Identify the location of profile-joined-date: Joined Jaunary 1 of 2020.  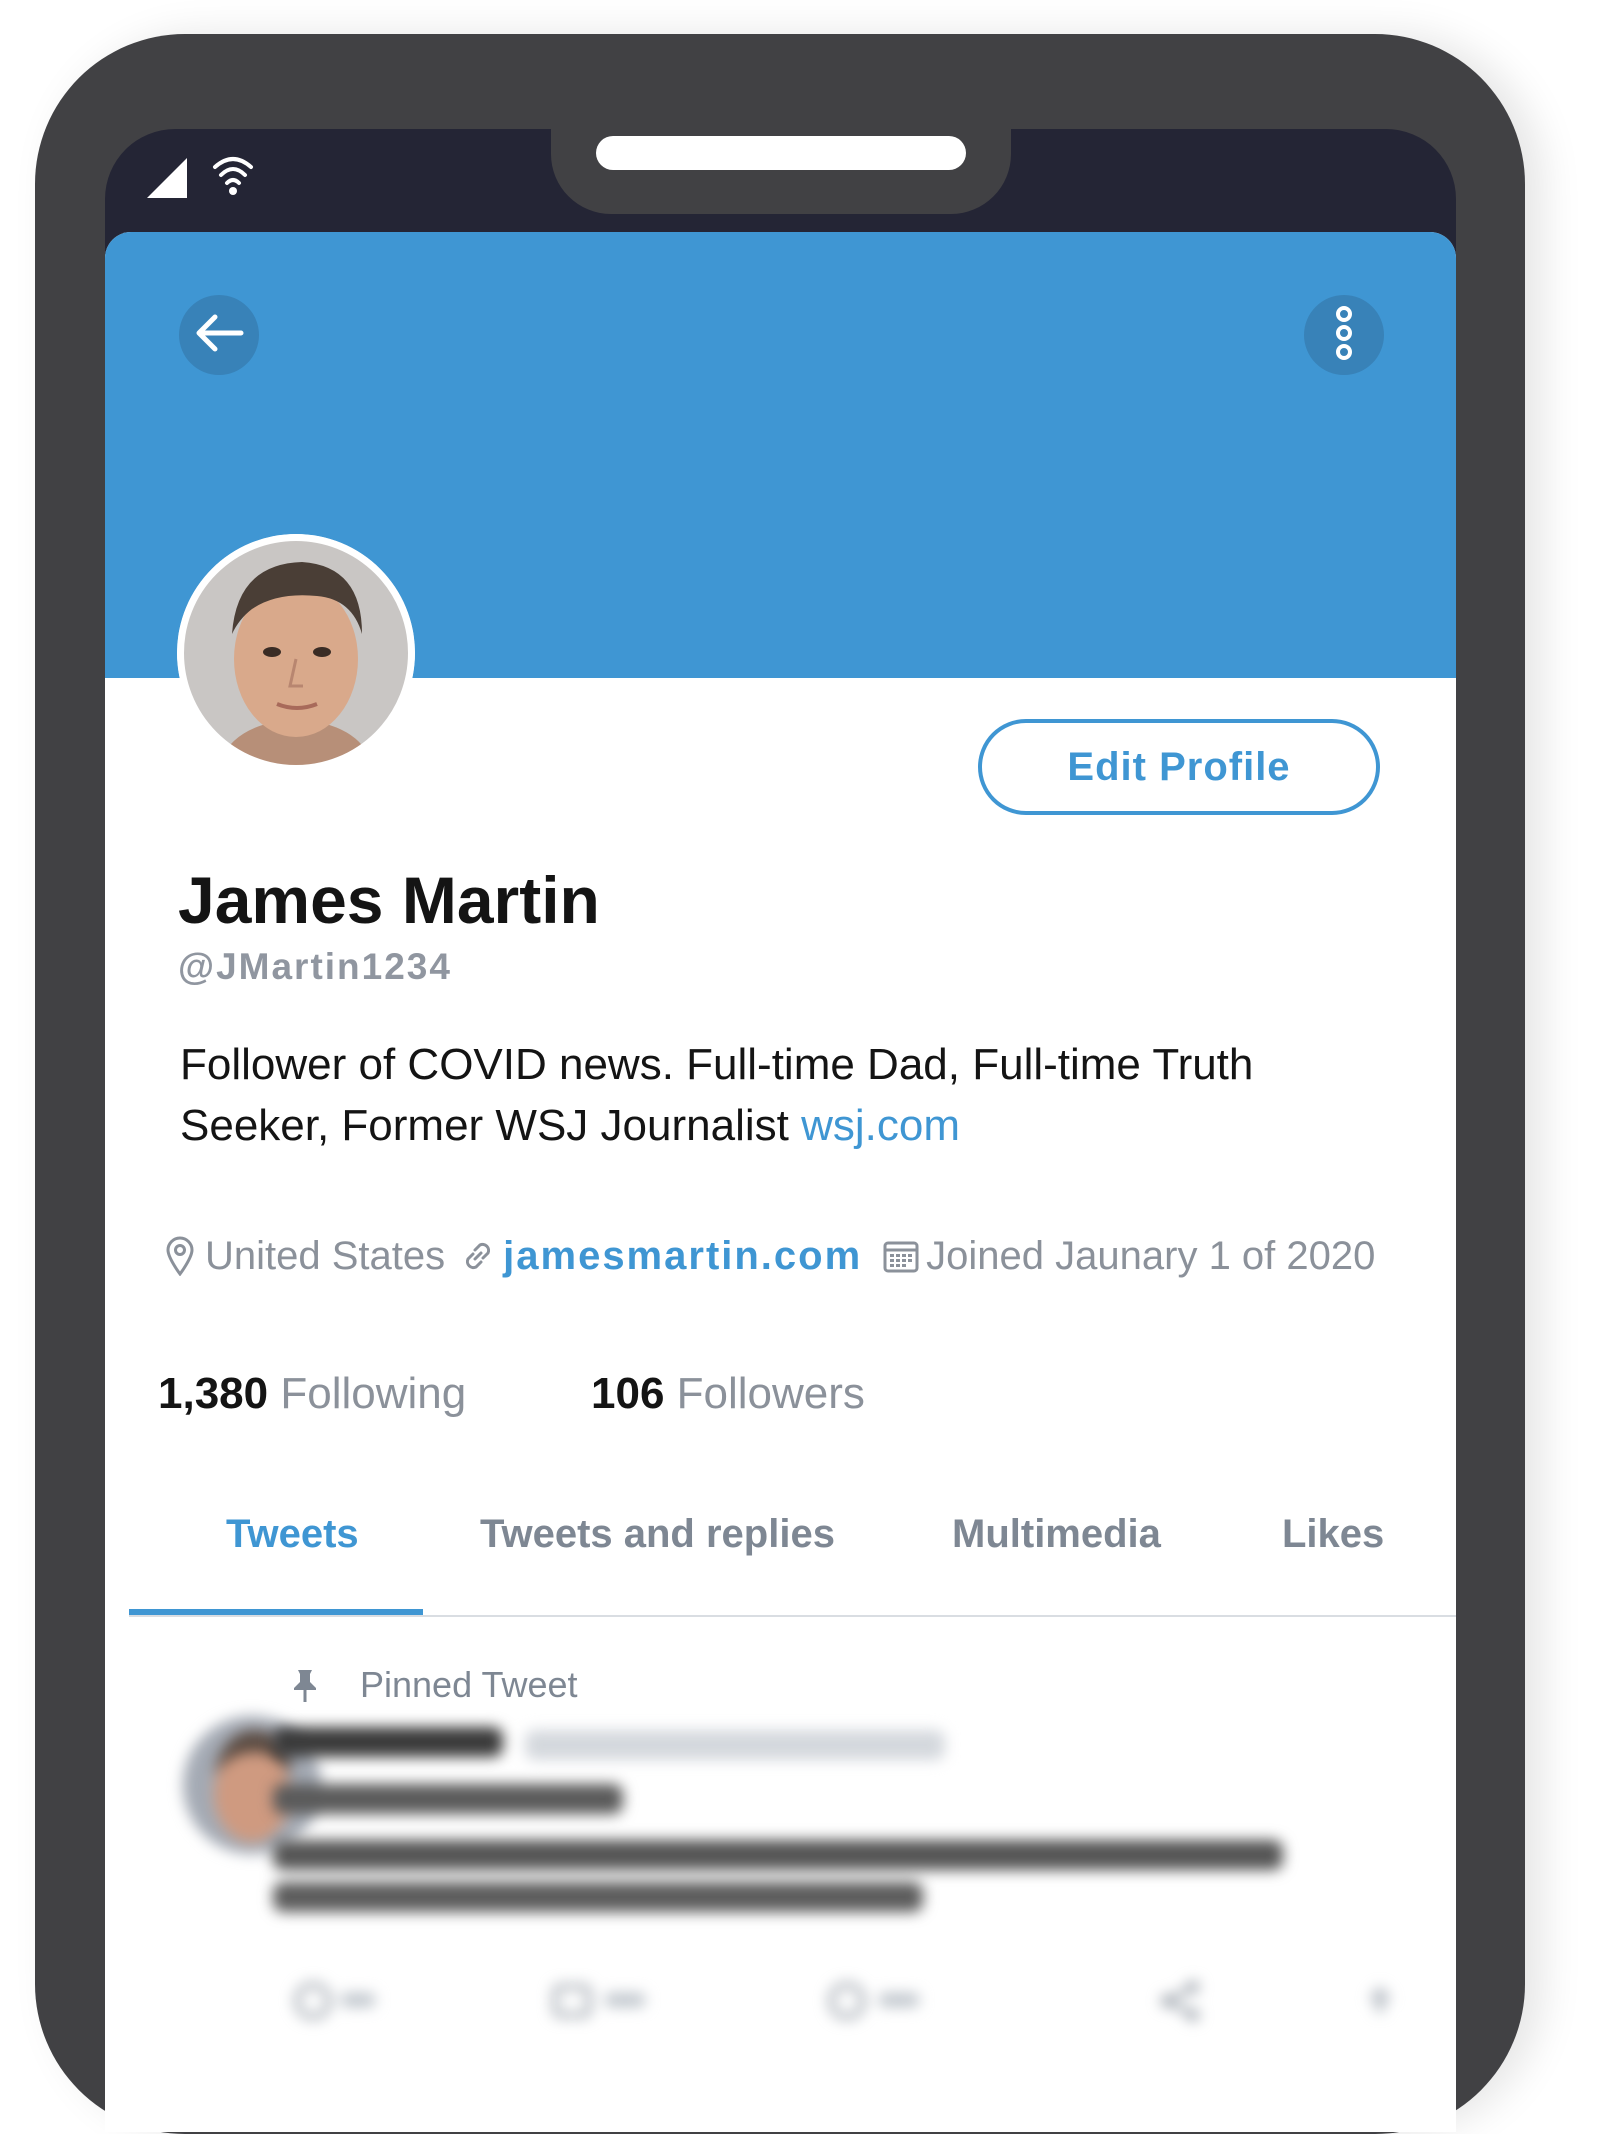
(1151, 1255).